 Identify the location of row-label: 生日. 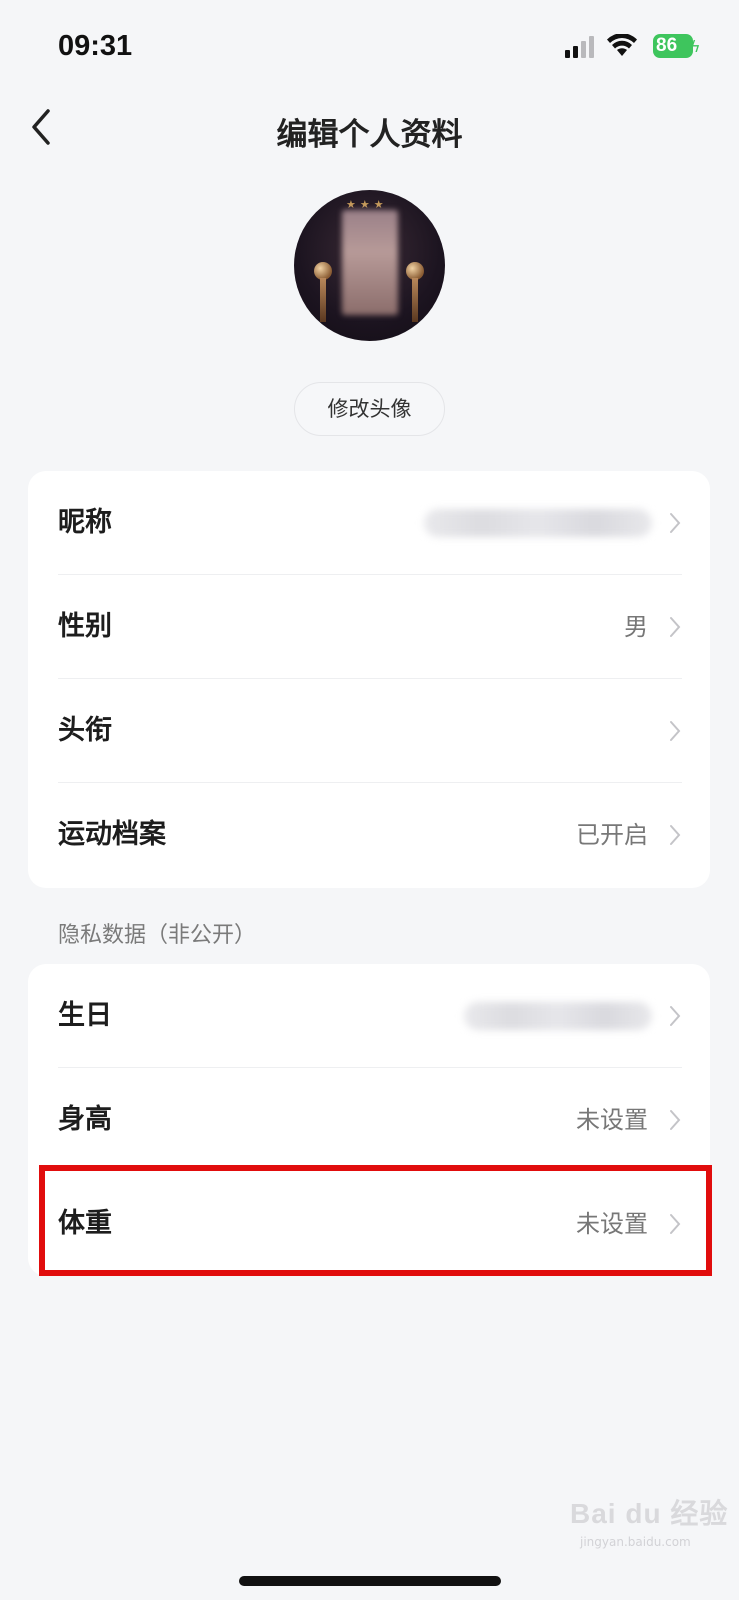
(85, 1015).